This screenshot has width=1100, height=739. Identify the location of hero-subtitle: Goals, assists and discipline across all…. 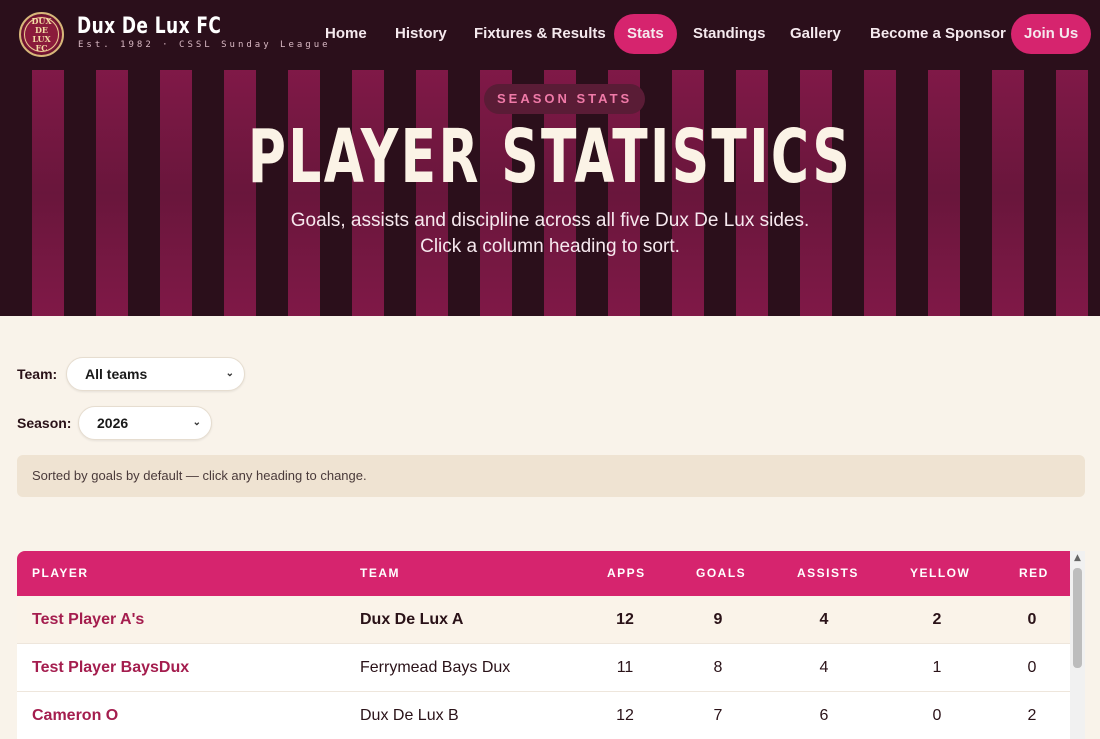
(550, 234).